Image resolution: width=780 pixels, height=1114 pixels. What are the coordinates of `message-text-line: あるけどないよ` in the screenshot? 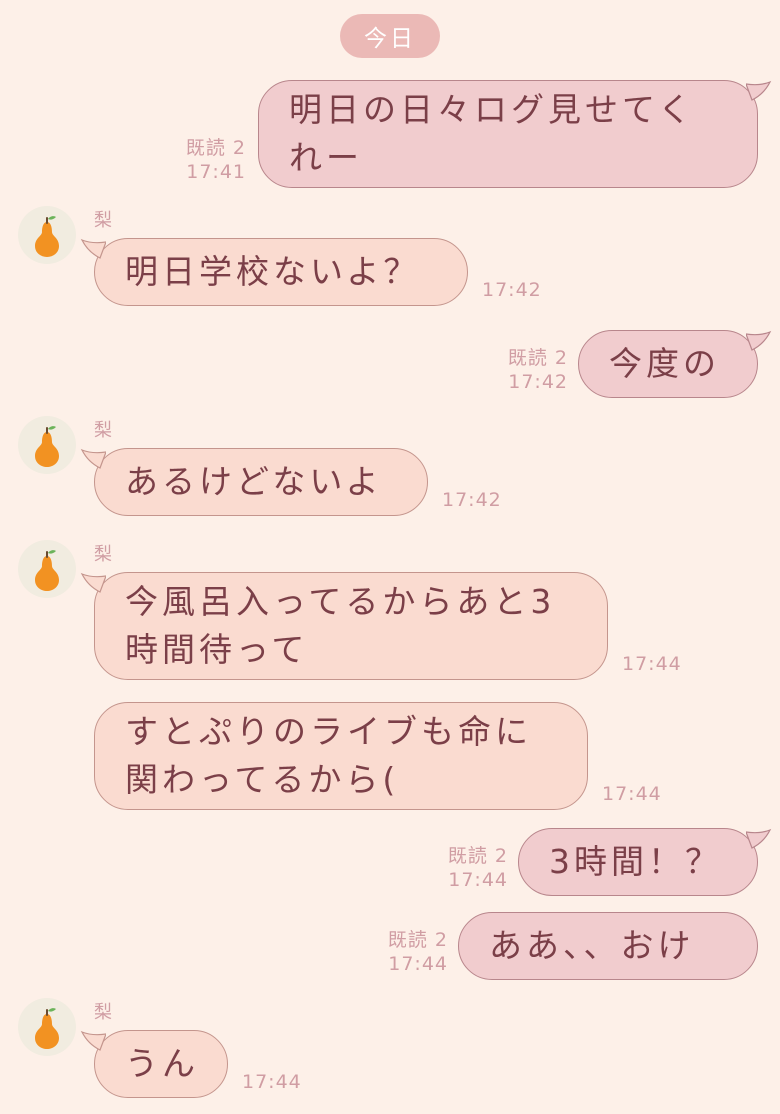 It's located at (254, 481).